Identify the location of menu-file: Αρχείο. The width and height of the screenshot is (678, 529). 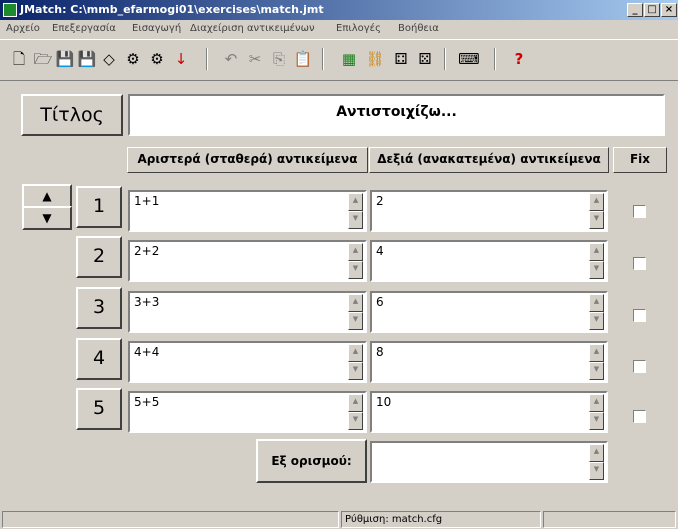
(23, 28).